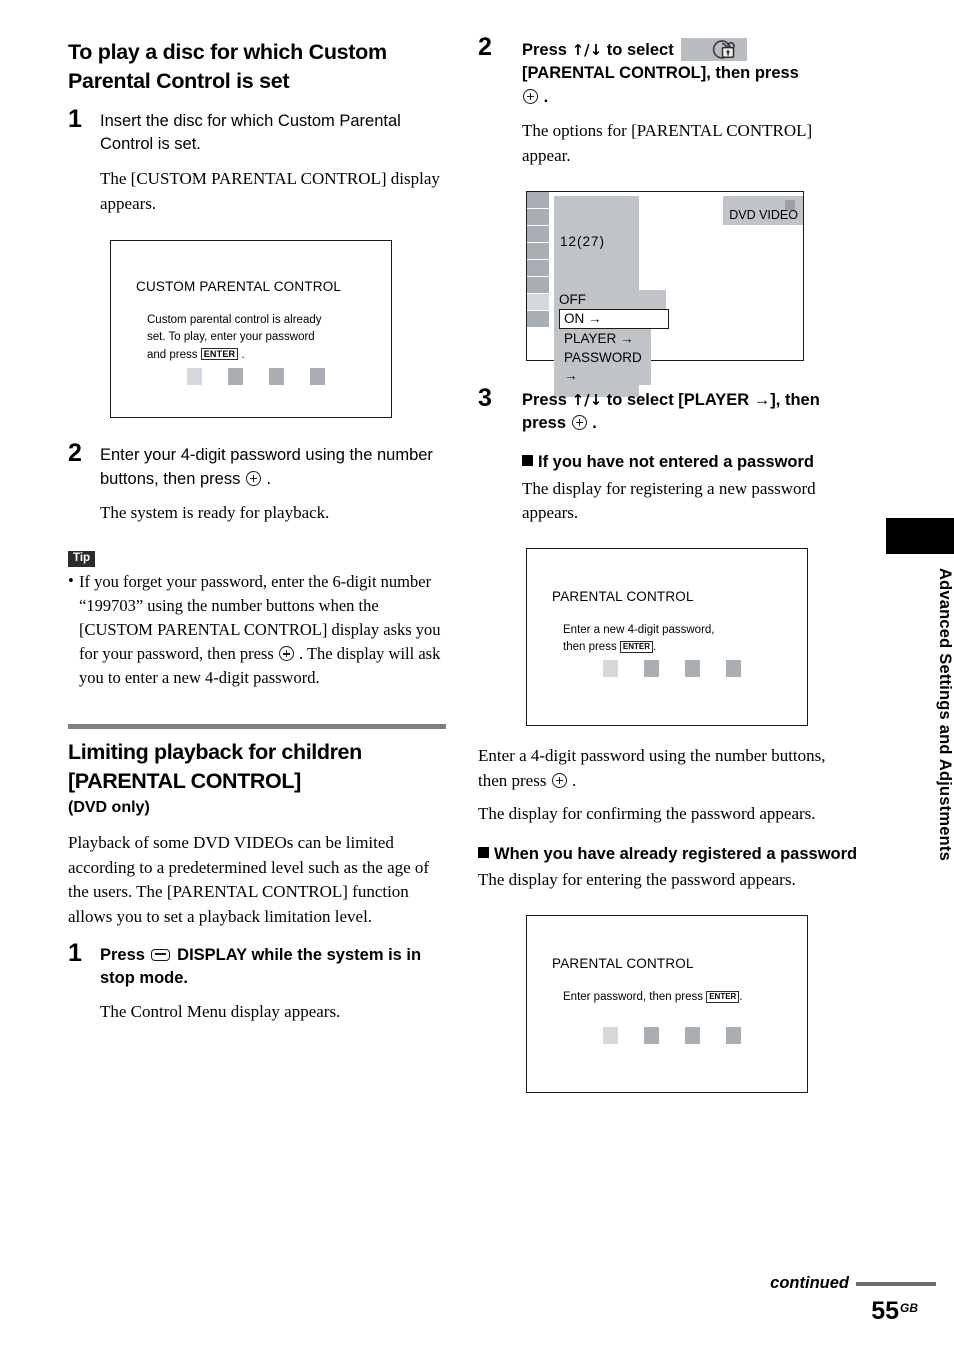  I want to click on step-title-post: [PARENTAL CONTROL], then press, so click(660, 73).